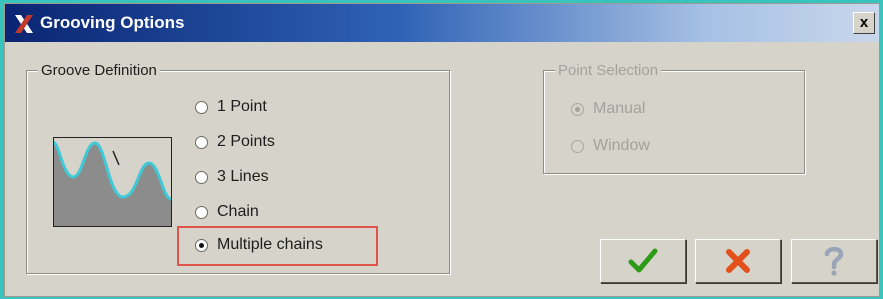 The width and height of the screenshot is (883, 299). Describe the element at coordinates (238, 211) in the screenshot. I see `radio-label: Chain` at that location.